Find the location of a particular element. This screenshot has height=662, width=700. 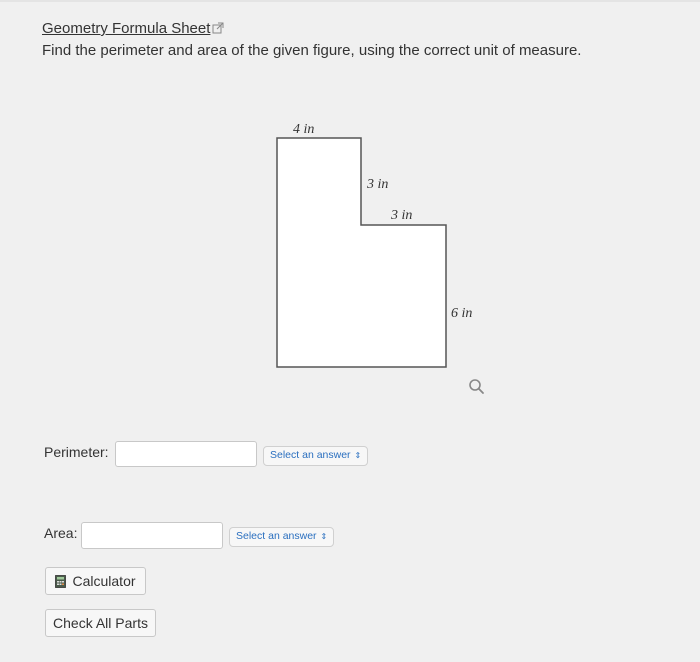

check-all-parts-button: Check All Parts is located at coordinates (100, 623).